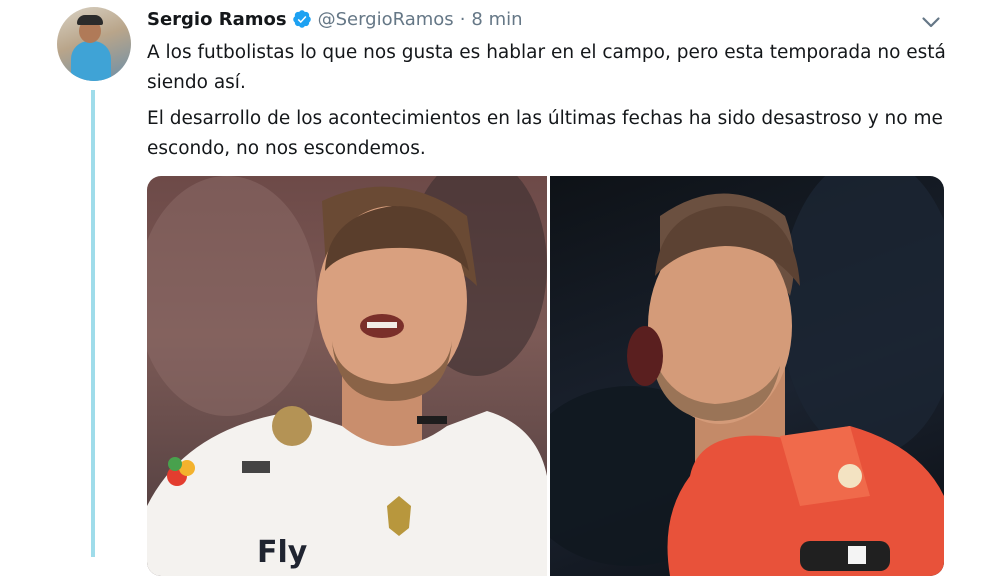  I want to click on thread-line, so click(93, 323).